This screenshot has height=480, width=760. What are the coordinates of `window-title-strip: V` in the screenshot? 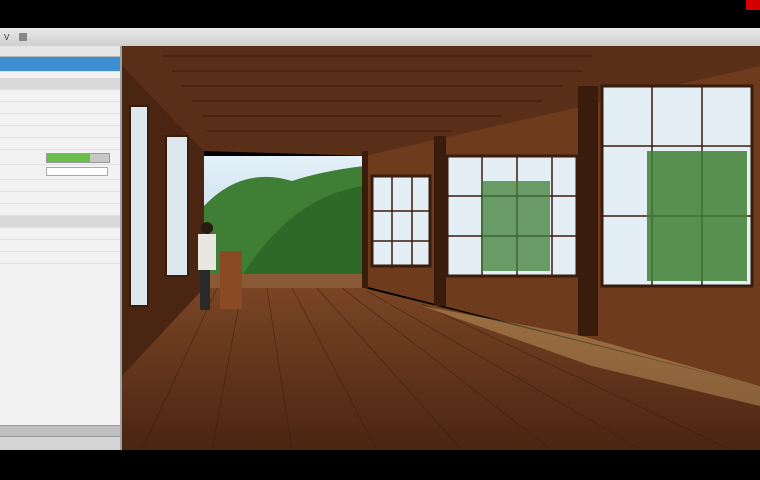 It's located at (380, 37).